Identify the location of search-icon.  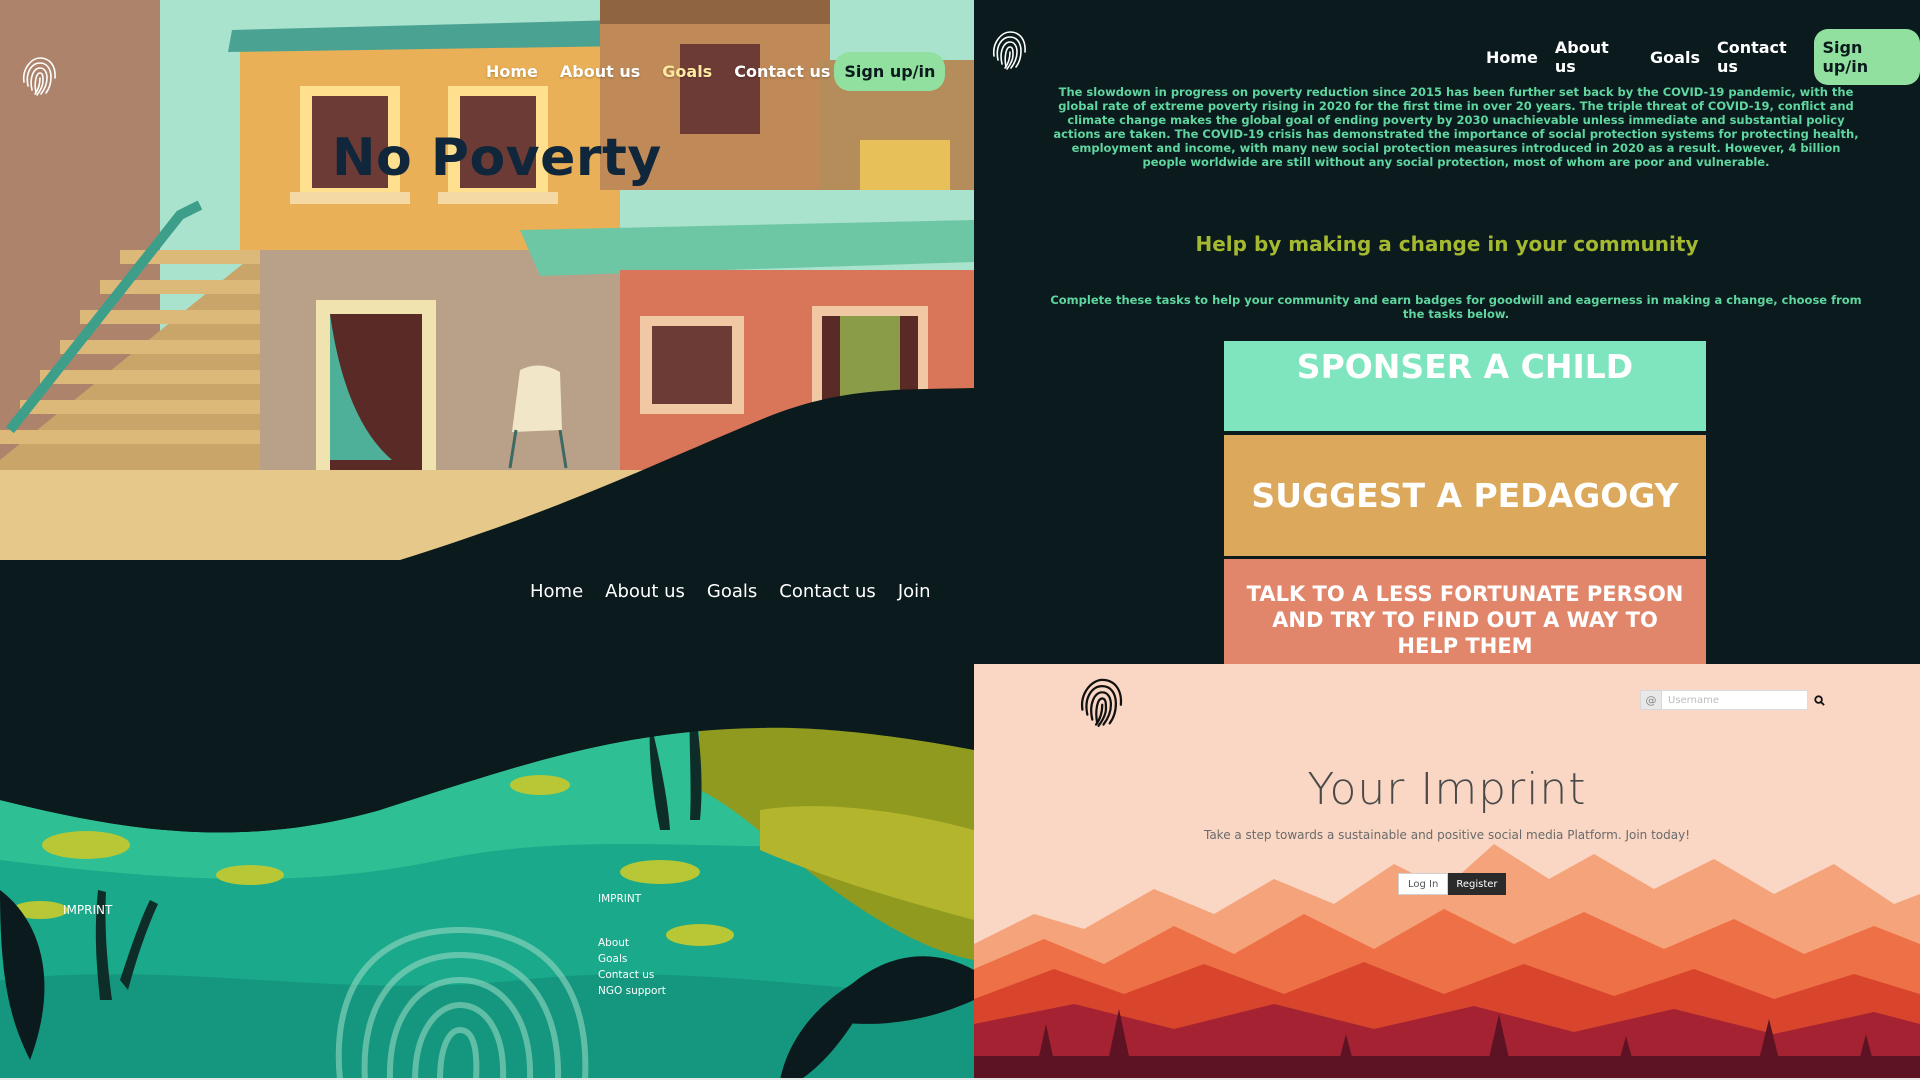
(1819, 700).